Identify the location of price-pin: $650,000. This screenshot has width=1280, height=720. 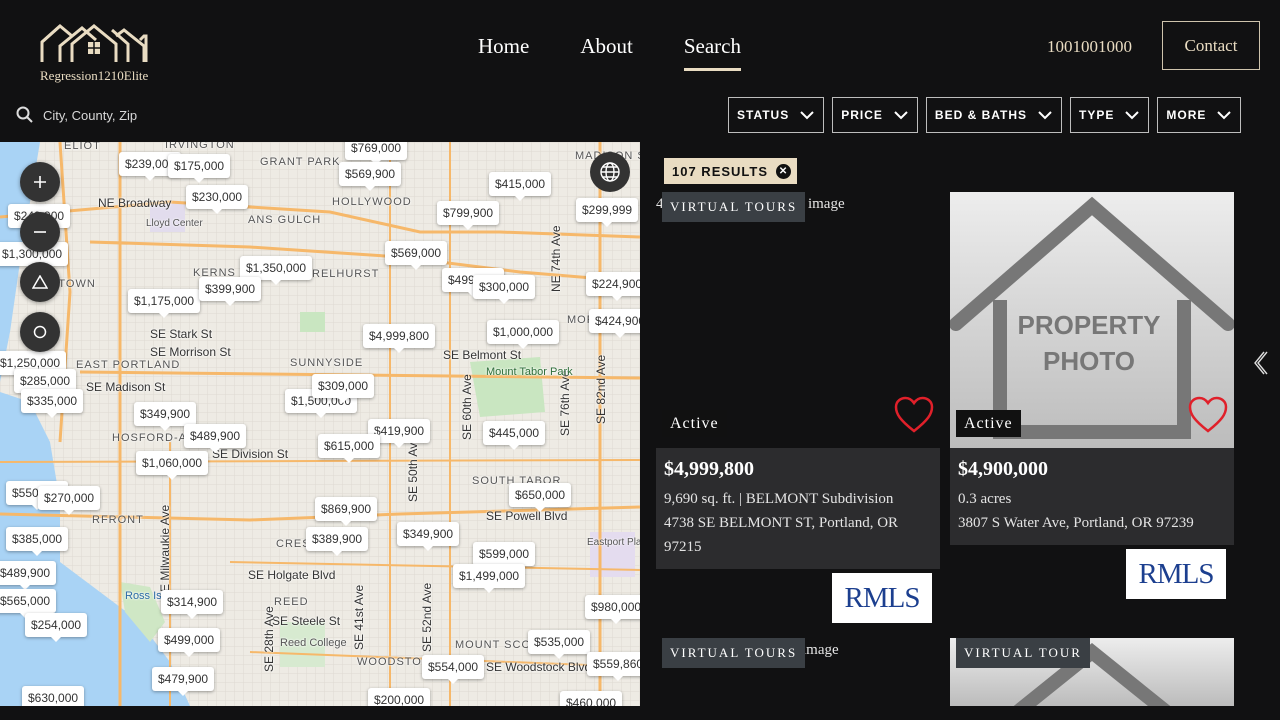
(540, 497).